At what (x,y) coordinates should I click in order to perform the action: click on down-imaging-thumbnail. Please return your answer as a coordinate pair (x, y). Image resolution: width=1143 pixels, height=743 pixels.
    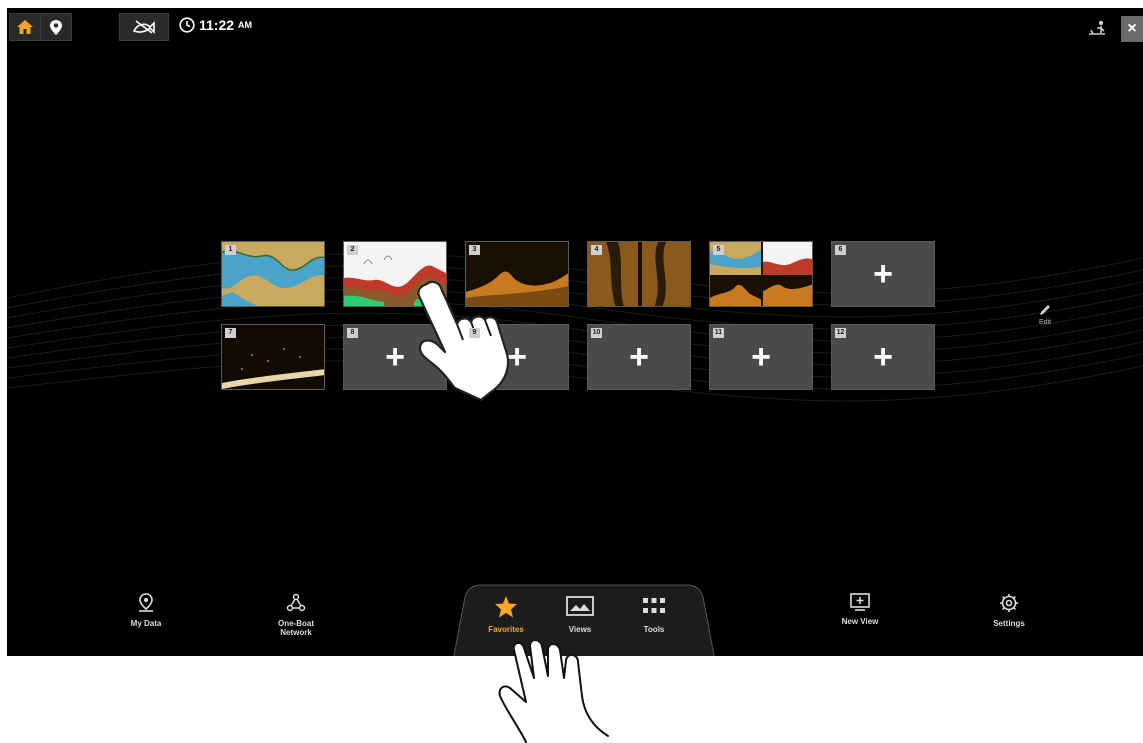
    Looking at the image, I should click on (517, 274).